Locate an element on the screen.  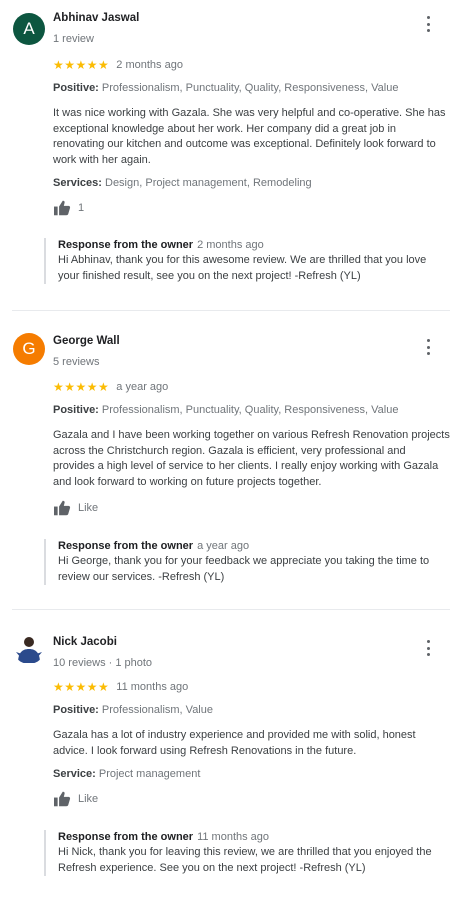
reviewer-name: George Wall is located at coordinates (86, 341).